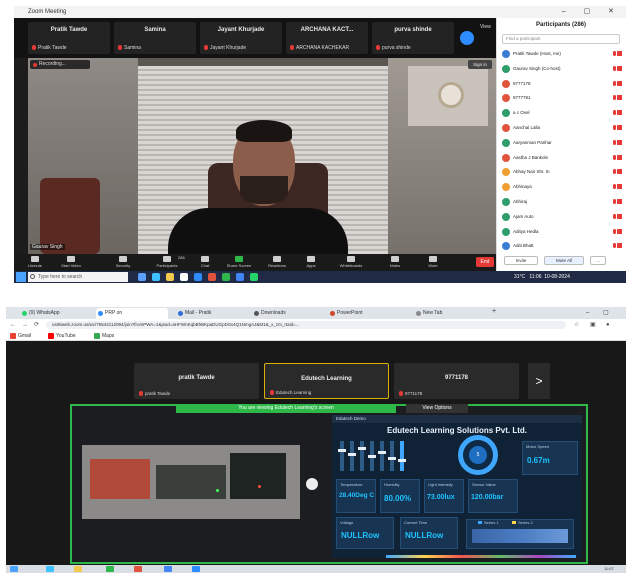 This screenshot has height=573, width=632. Describe the element at coordinates (561, 128) in the screenshot. I see `participant-row: Aanchal Lalla` at that location.